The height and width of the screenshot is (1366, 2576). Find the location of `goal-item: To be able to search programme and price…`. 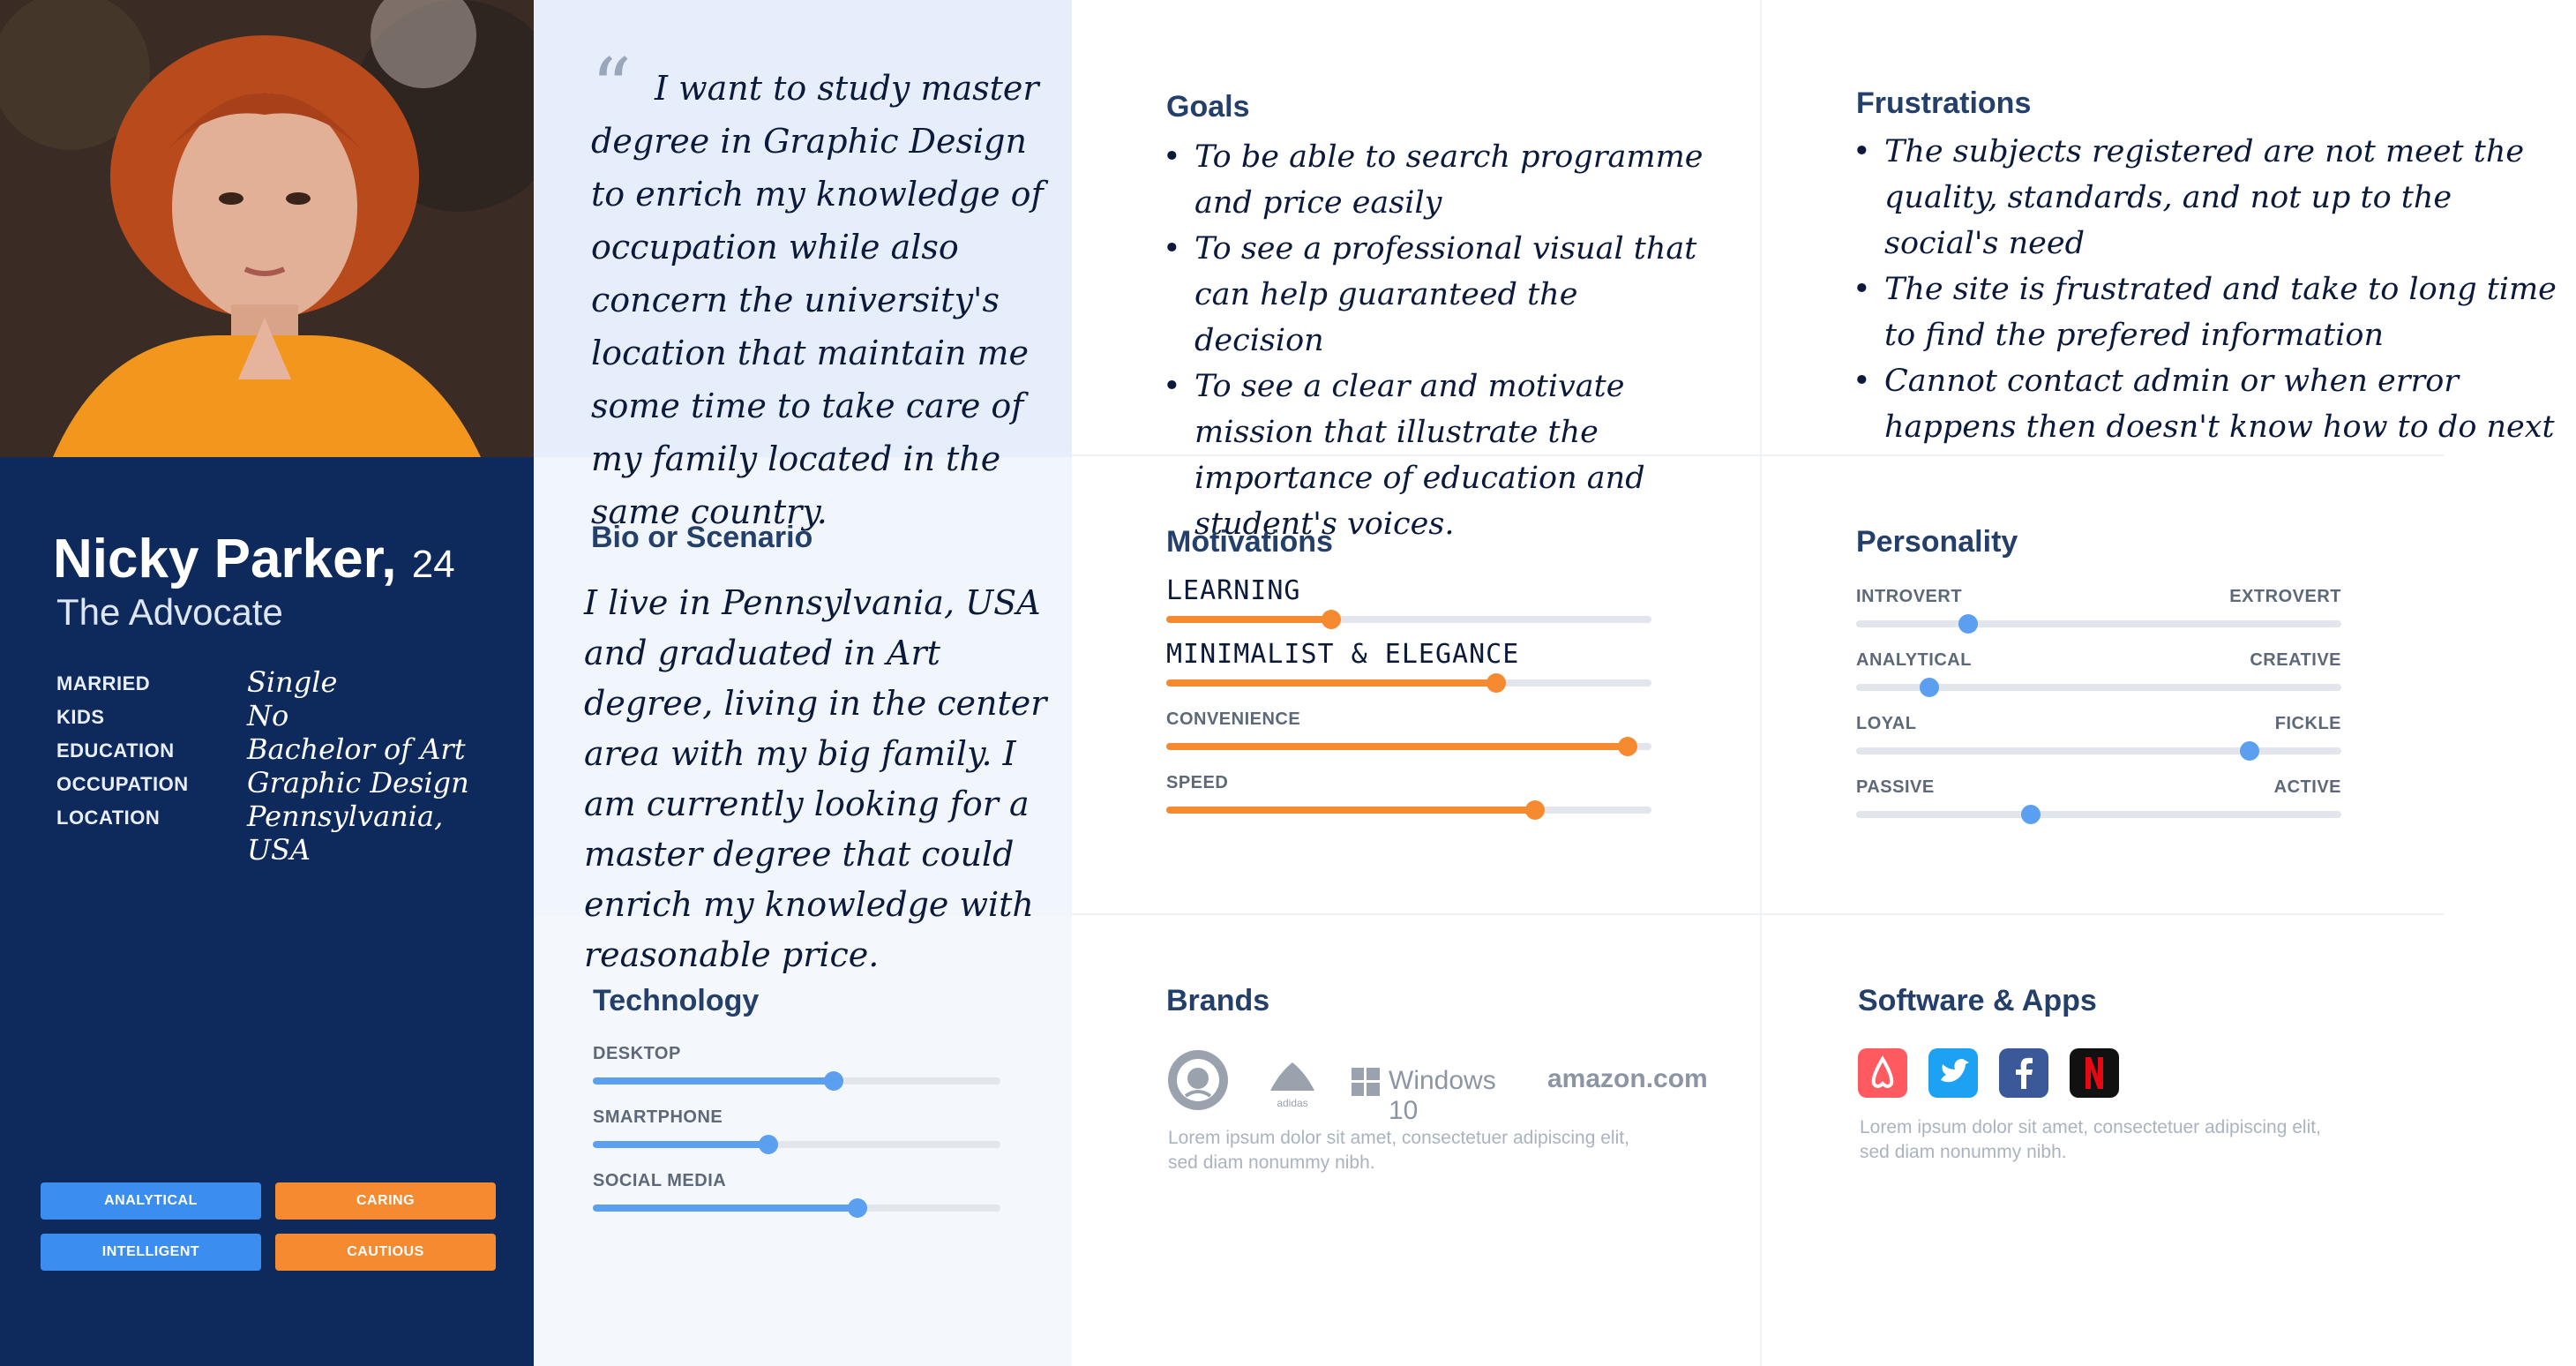

goal-item: To be able to search programme and price… is located at coordinates (1437, 180).